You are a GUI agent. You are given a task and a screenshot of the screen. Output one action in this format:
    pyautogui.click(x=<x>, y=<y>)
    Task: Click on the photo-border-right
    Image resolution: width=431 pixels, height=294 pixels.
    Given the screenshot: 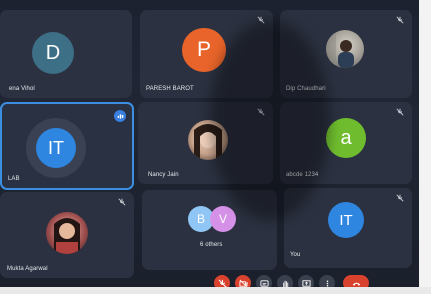 What is the action you would take?
    pyautogui.click(x=425, y=147)
    